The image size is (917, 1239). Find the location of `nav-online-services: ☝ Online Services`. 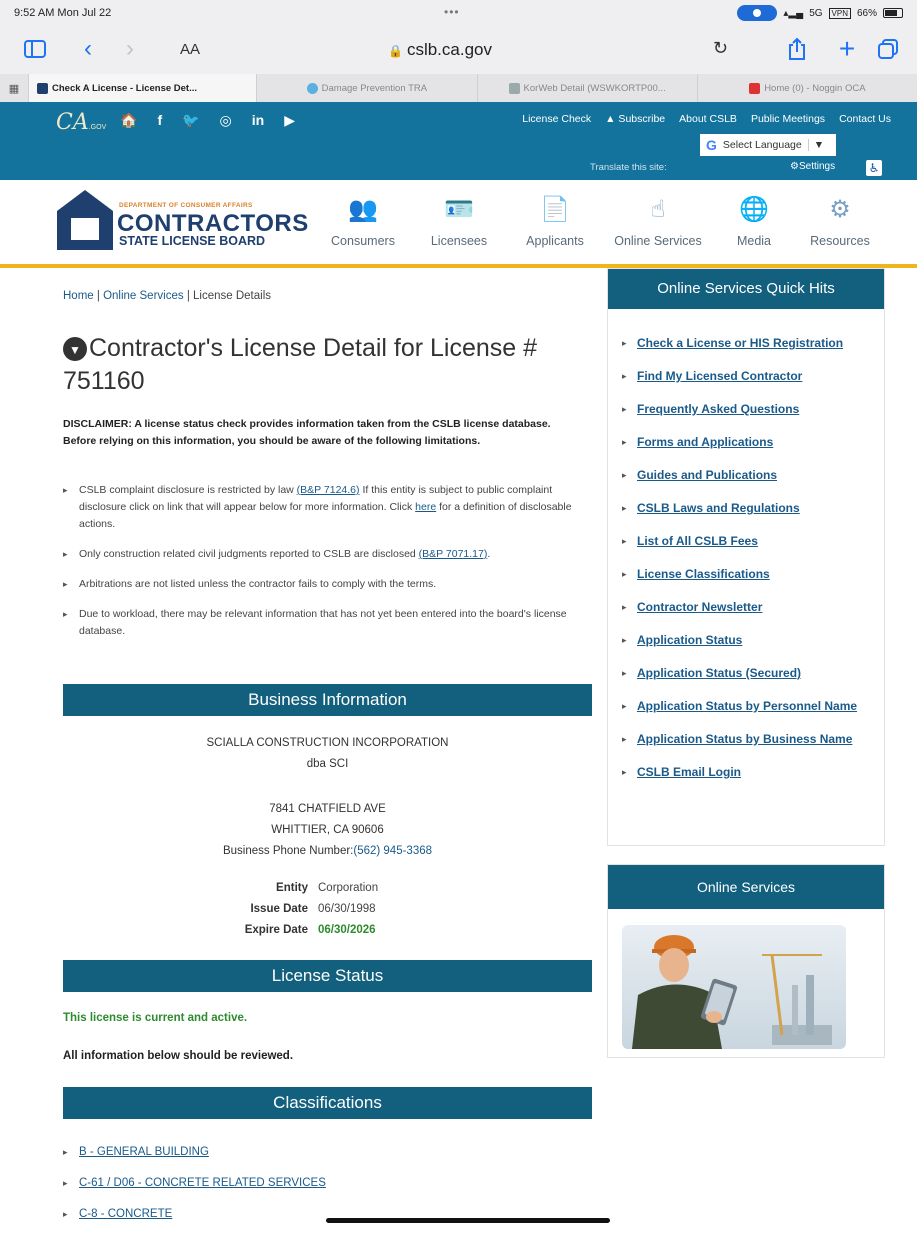

nav-online-services: ☝ Online Services is located at coordinates (658, 220).